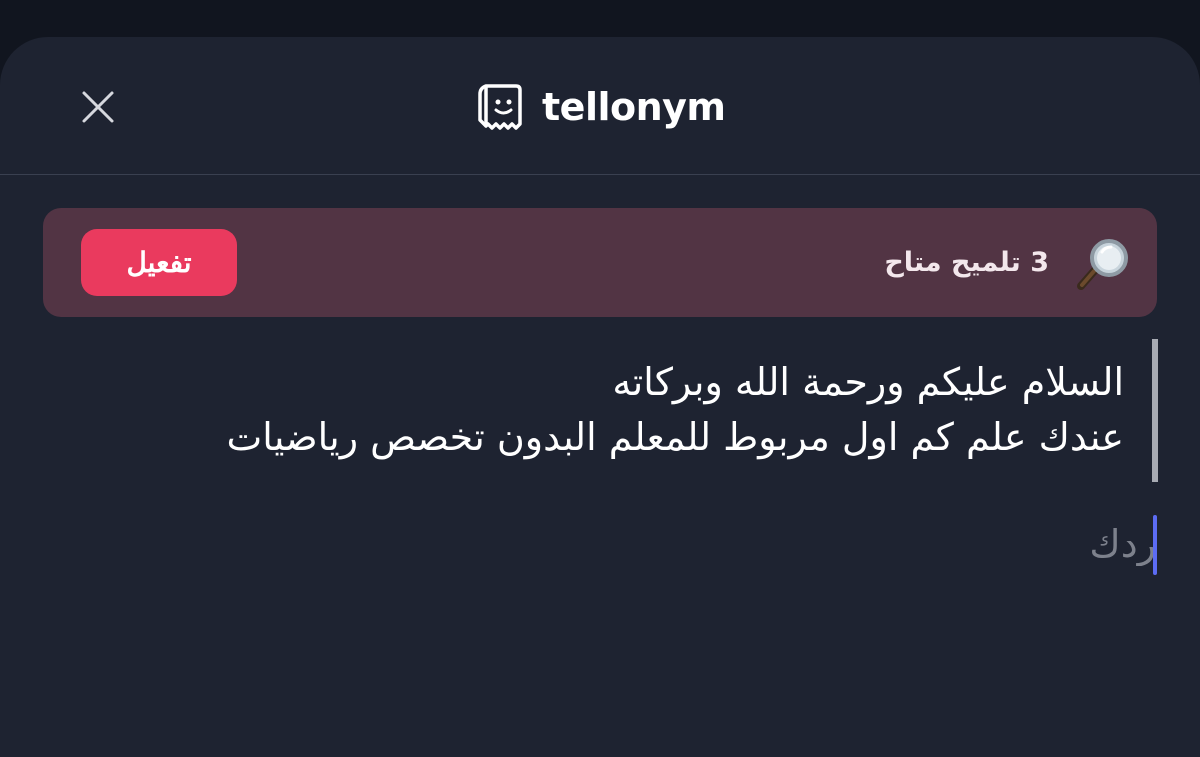 This screenshot has width=1200, height=757. What do you see at coordinates (706, 544) in the screenshot?
I see `reply-input` at bounding box center [706, 544].